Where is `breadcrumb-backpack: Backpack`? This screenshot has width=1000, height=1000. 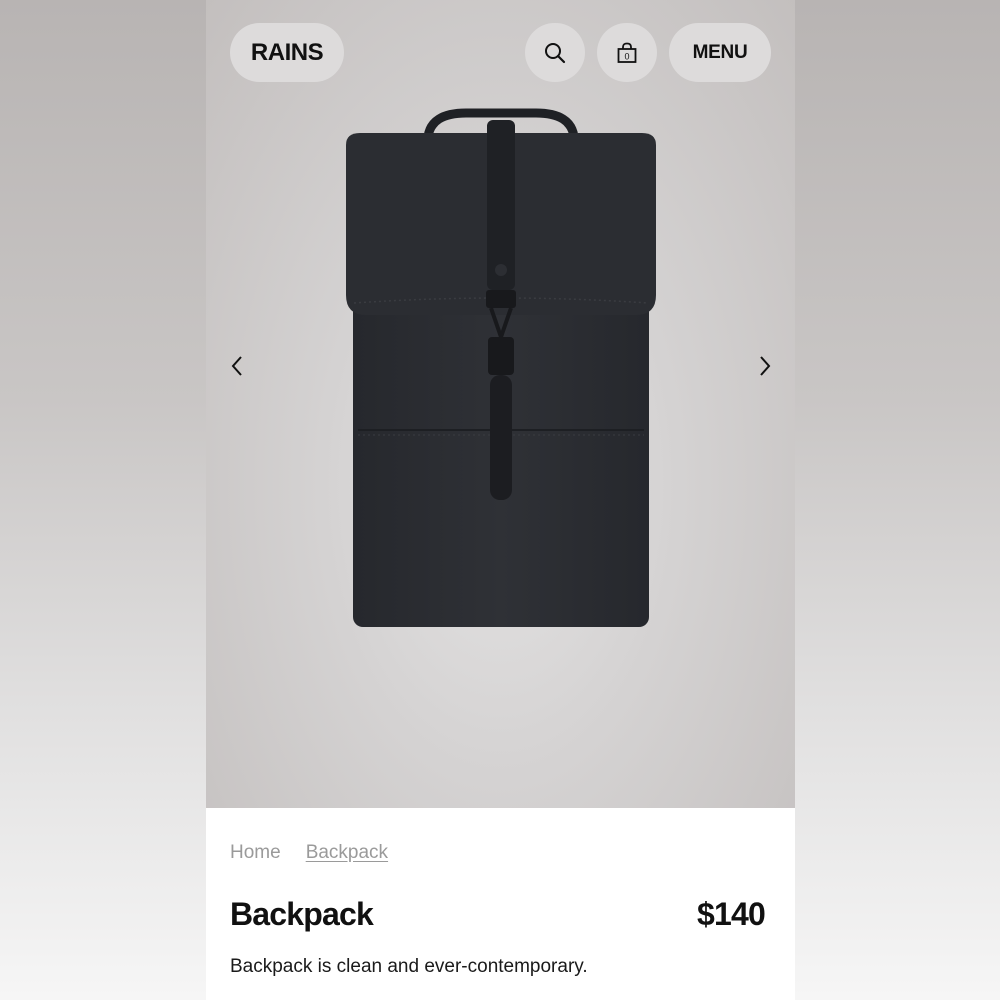 breadcrumb-backpack: Backpack is located at coordinates (347, 853).